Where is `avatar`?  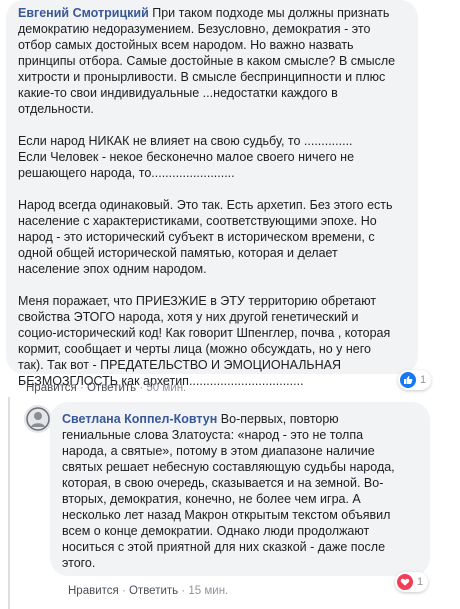
avatar is located at coordinates (38, 419).